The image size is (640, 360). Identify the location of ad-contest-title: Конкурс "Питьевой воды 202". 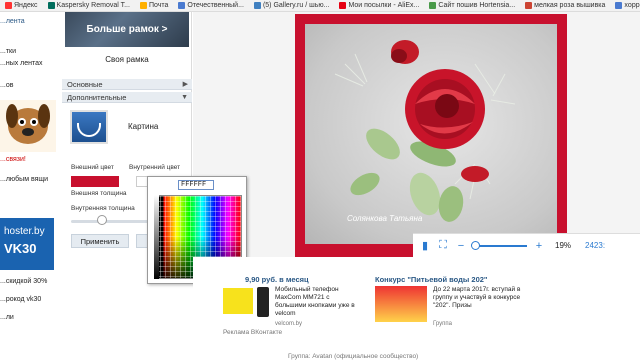
(431, 279).